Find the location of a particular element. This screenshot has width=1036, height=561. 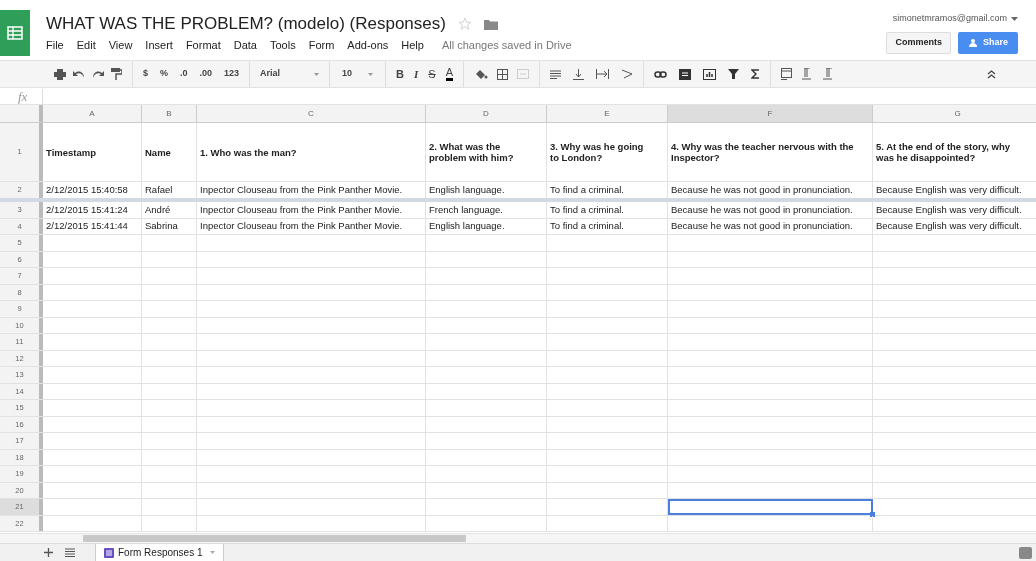

table-cell: 2/12/2015 15:41:44 is located at coordinates (92, 226).